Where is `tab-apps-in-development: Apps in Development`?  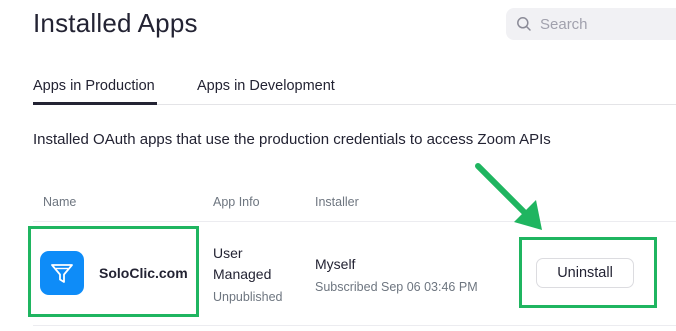 tab-apps-in-development: Apps in Development is located at coordinates (266, 86).